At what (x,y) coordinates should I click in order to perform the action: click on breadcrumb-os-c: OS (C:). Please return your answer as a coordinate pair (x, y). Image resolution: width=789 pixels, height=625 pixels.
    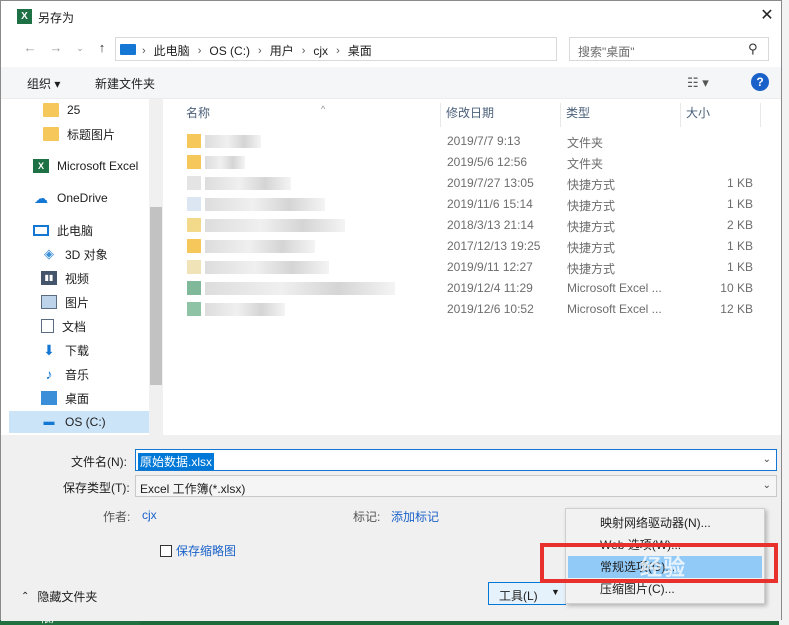
    Looking at the image, I should click on (229, 51).